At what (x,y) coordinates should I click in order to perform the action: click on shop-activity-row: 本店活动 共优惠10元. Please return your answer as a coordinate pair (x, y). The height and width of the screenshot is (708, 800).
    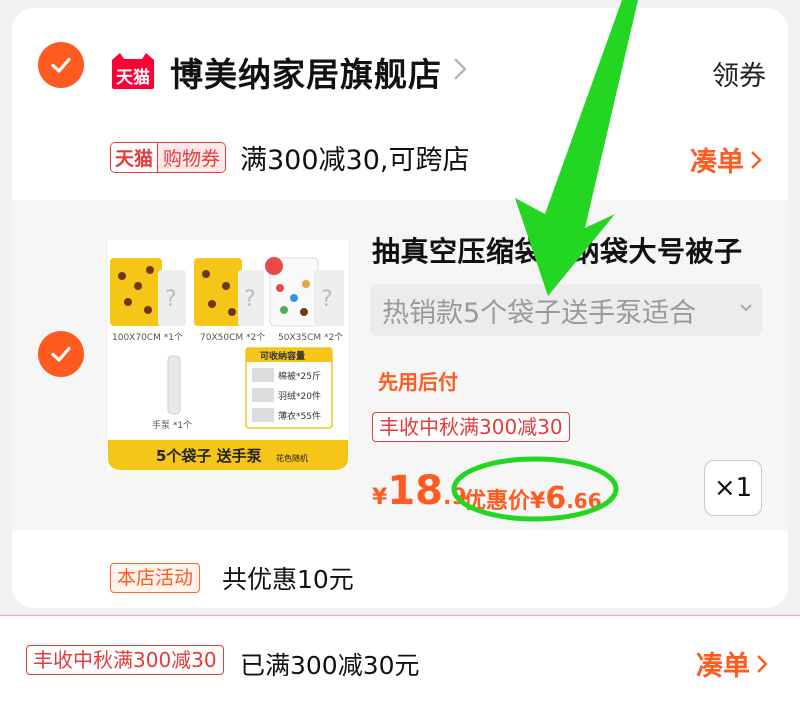
    Looking at the image, I should click on (400, 569).